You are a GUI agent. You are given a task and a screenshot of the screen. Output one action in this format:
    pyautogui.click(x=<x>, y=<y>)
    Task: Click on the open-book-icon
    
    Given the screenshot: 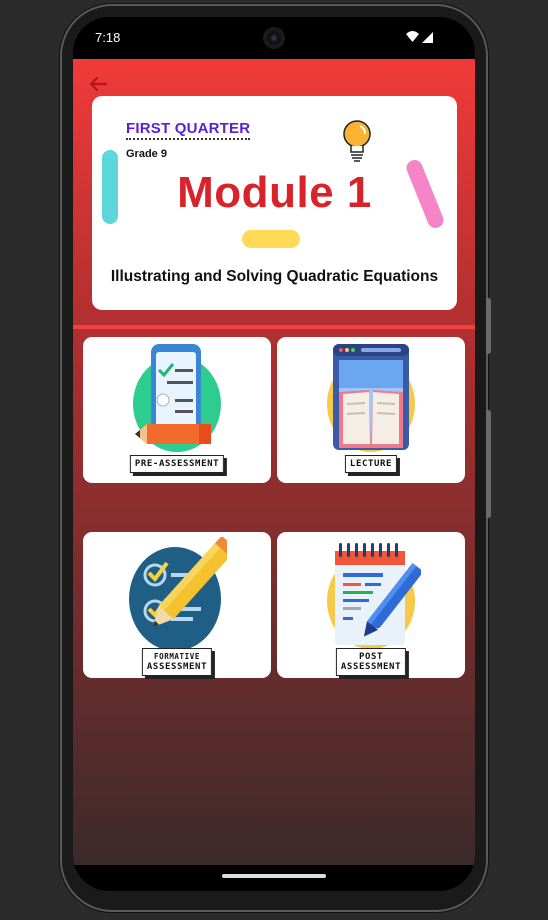 What is the action you would take?
    pyautogui.click(x=371, y=398)
    